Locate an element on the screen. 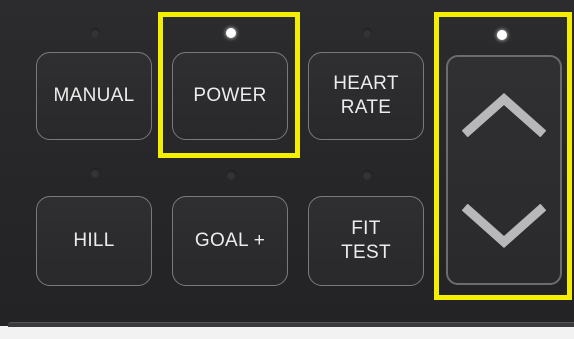 The height and width of the screenshot is (339, 574). chevron-down-icon is located at coordinates (504, 226).